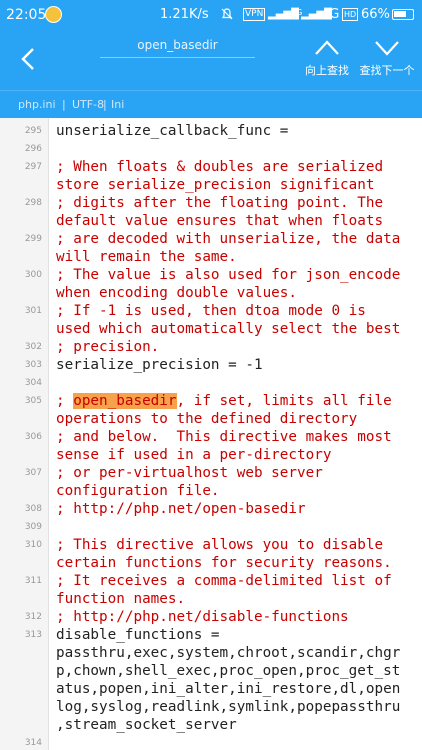 Image resolution: width=422 pixels, height=750 pixels. What do you see at coordinates (88, 104) in the screenshot?
I see `file-encoding: UTF-8` at bounding box center [88, 104].